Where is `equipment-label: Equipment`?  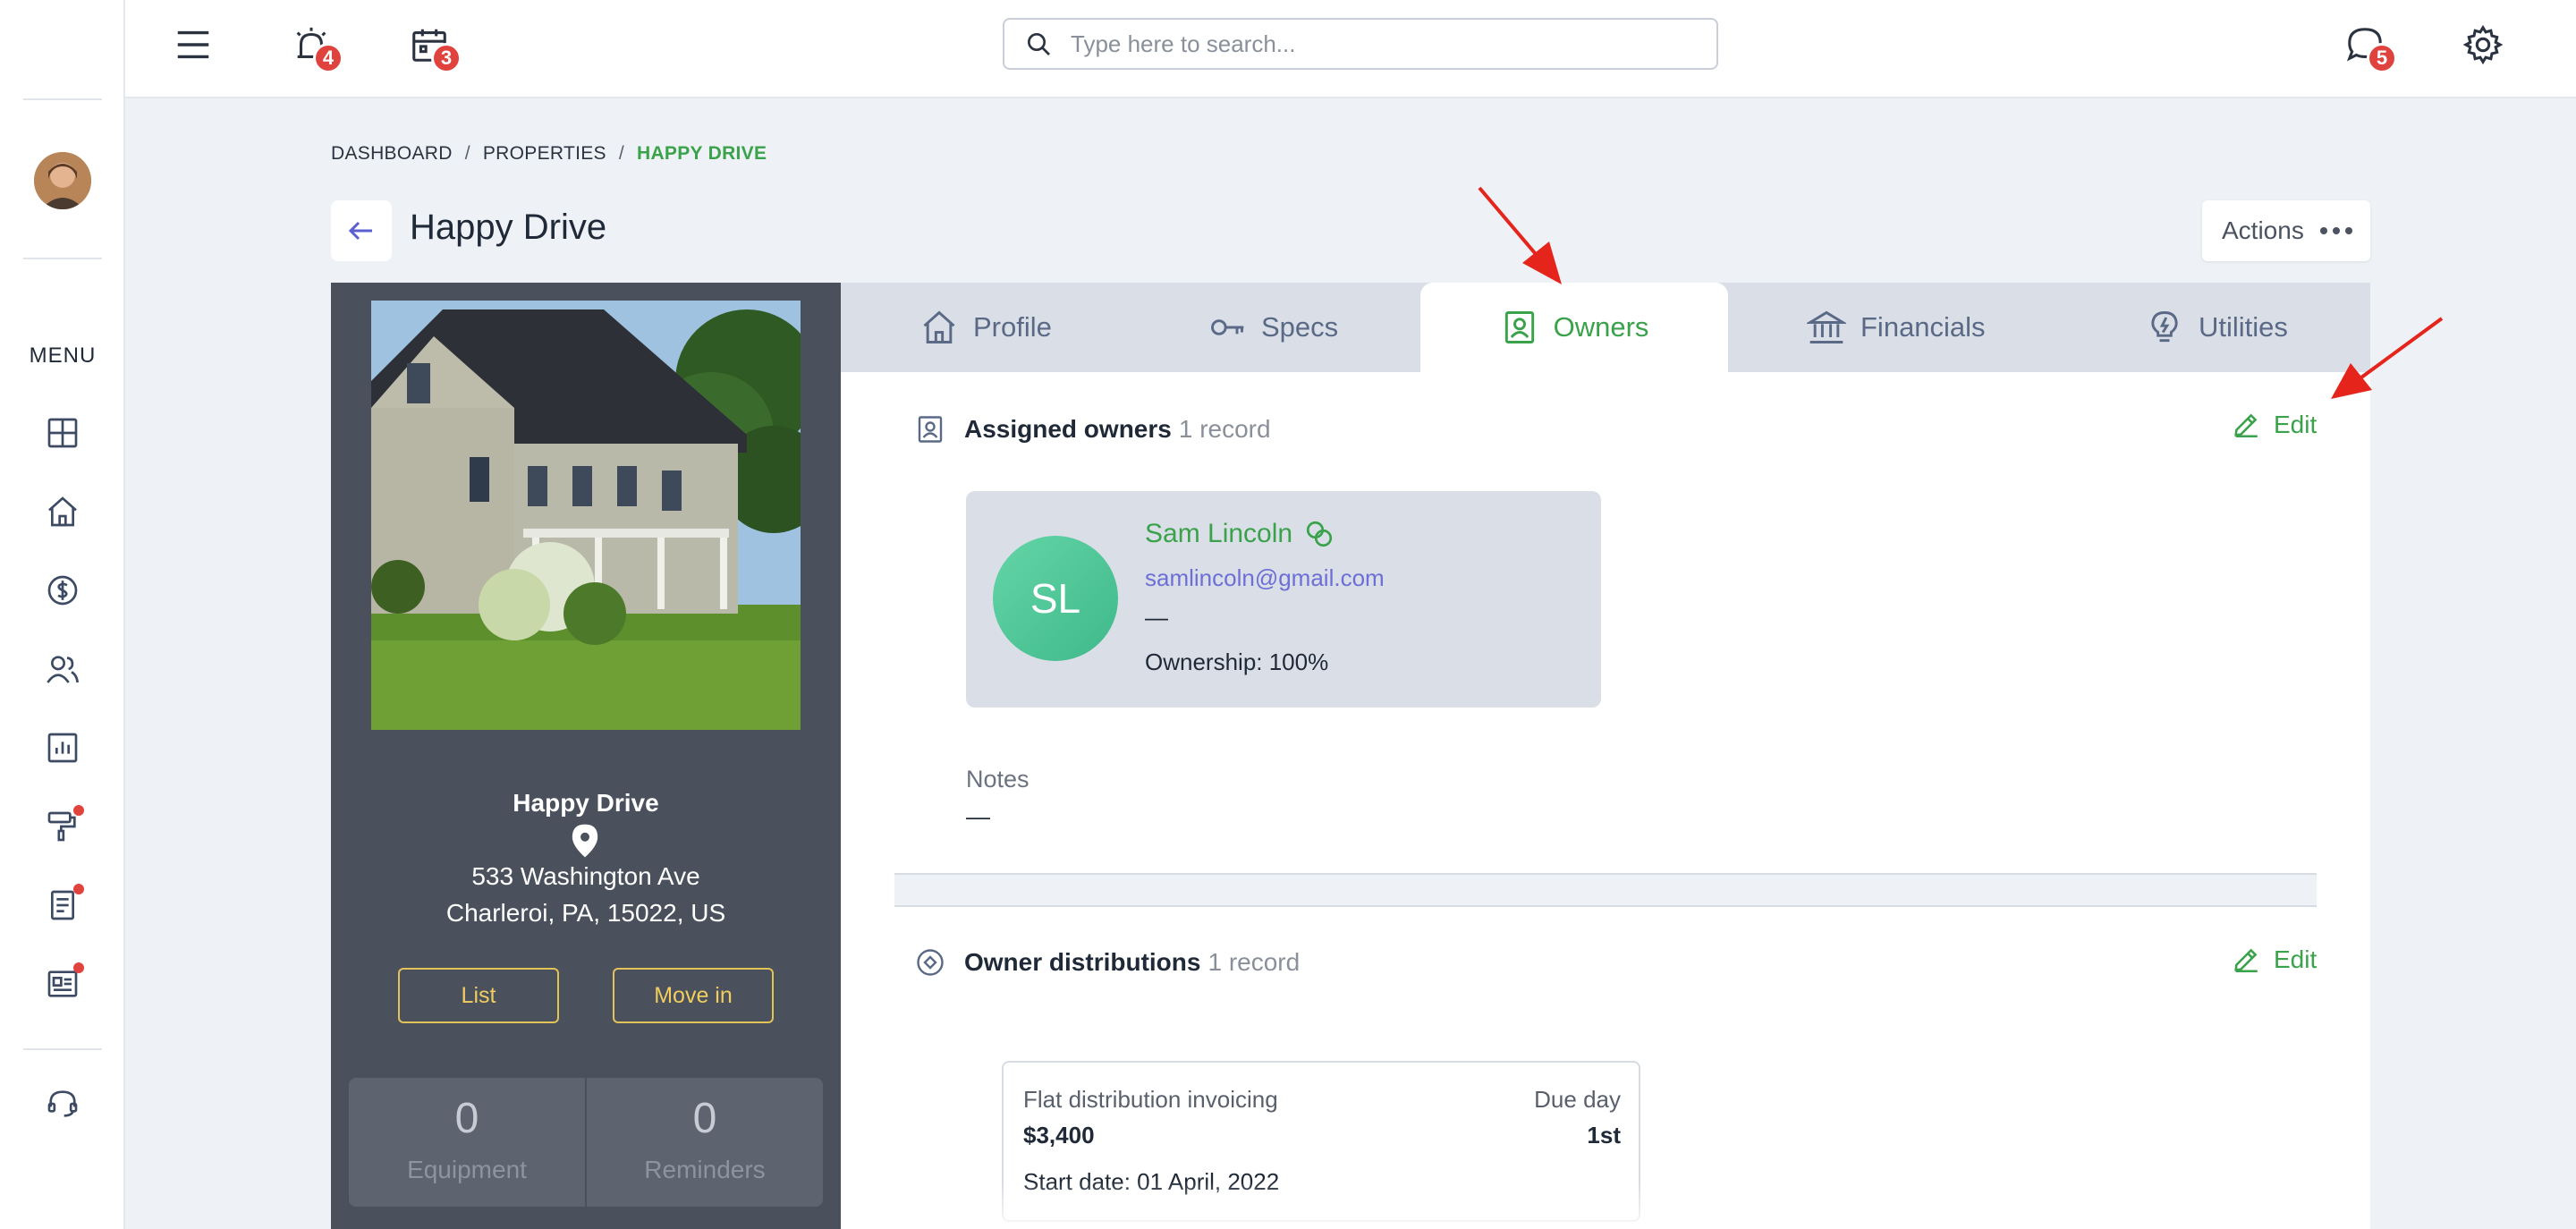 equipment-label: Equipment is located at coordinates (467, 1169).